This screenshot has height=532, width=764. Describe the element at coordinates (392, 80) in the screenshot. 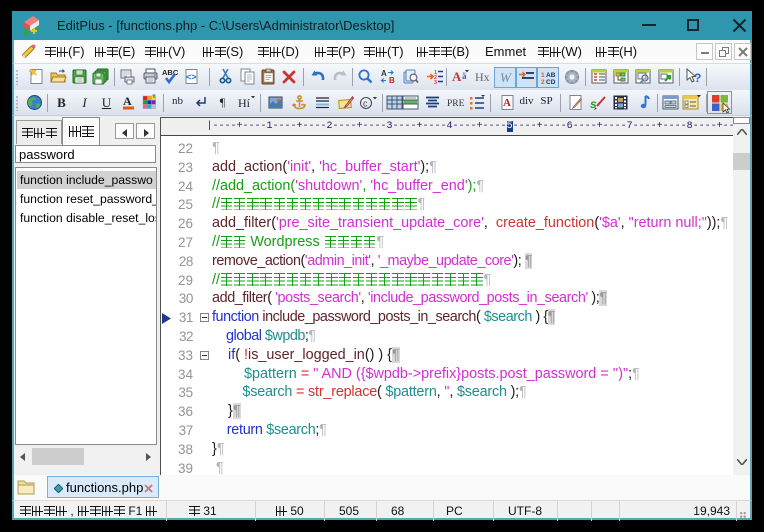

I see `svg-text: B` at that location.